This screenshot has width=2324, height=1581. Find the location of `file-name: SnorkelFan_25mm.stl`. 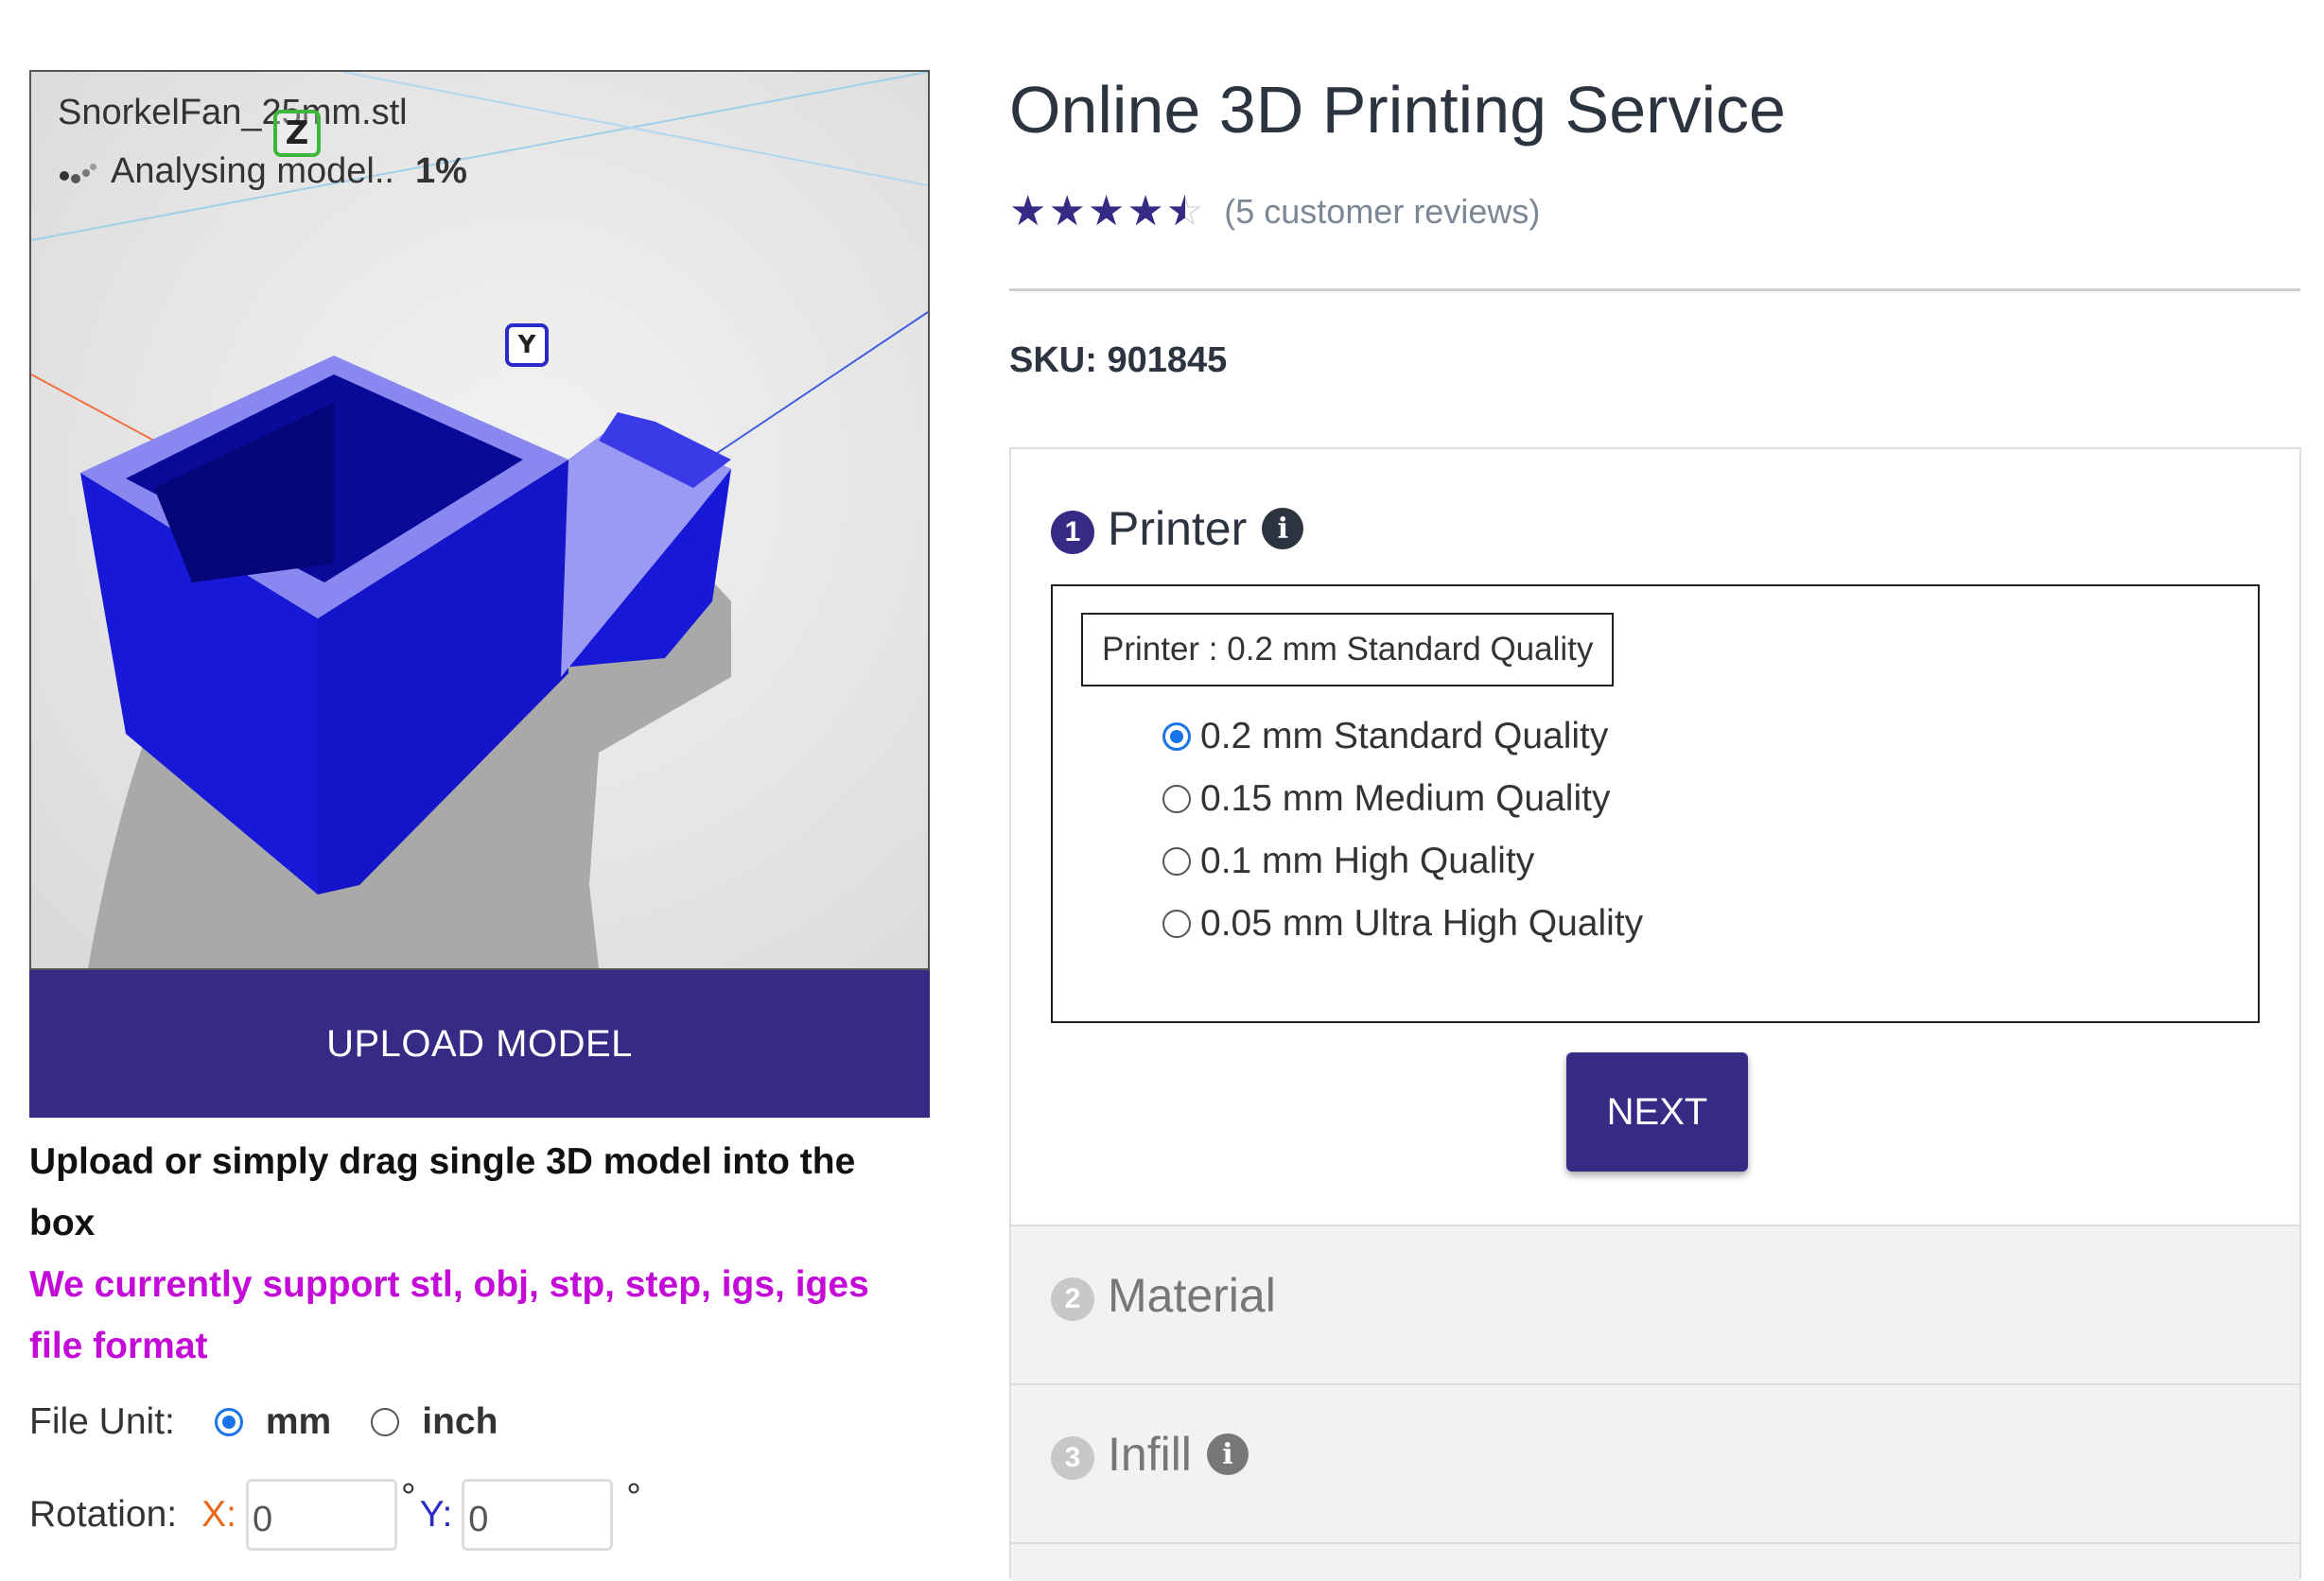

file-name: SnorkelFan_25mm.stl is located at coordinates (233, 113).